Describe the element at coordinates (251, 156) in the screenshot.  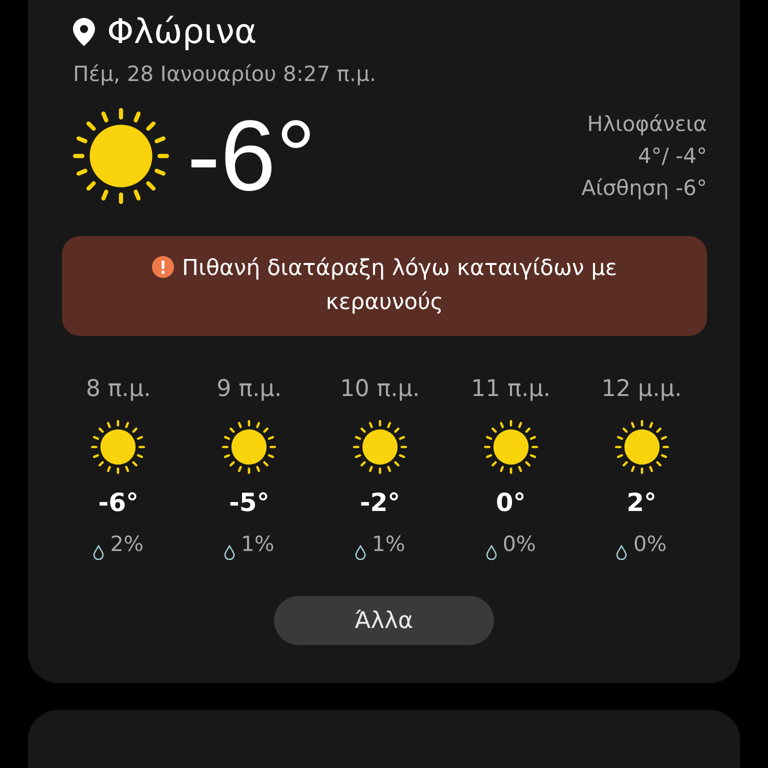
I see `current-temperature: -6°` at that location.